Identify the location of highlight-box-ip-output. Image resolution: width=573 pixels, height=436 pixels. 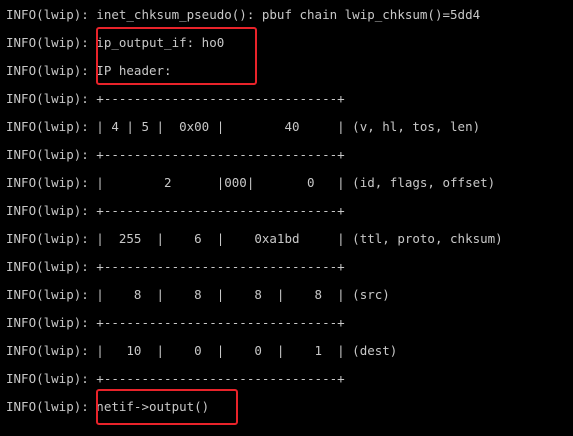
(176, 56).